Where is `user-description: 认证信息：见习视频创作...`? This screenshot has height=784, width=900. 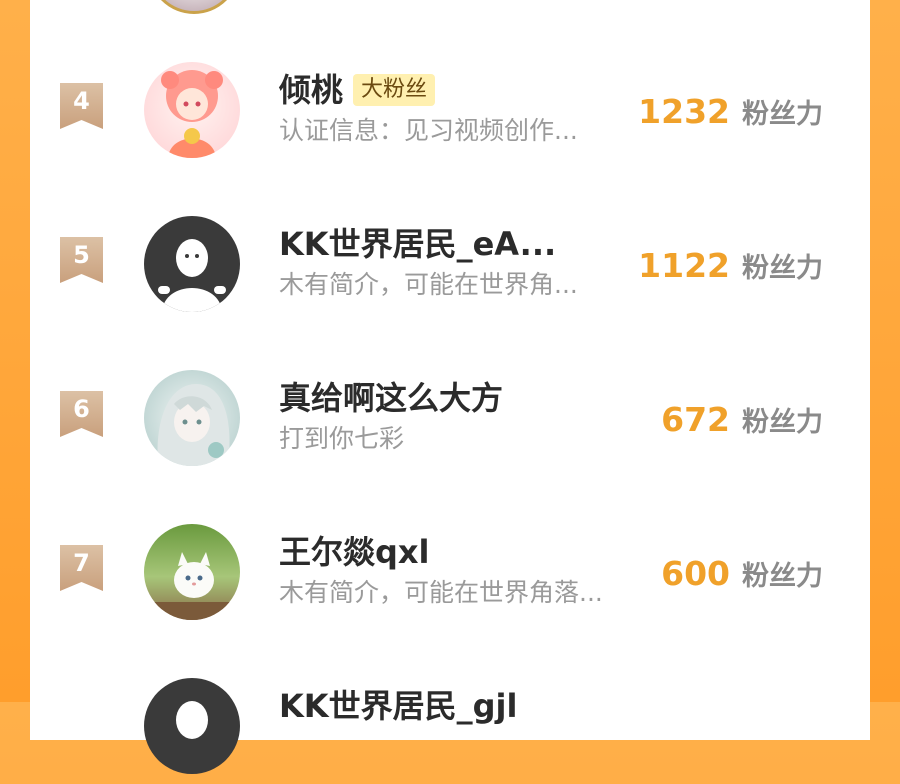 user-description: 认证信息：见习视频创作... is located at coordinates (428, 130).